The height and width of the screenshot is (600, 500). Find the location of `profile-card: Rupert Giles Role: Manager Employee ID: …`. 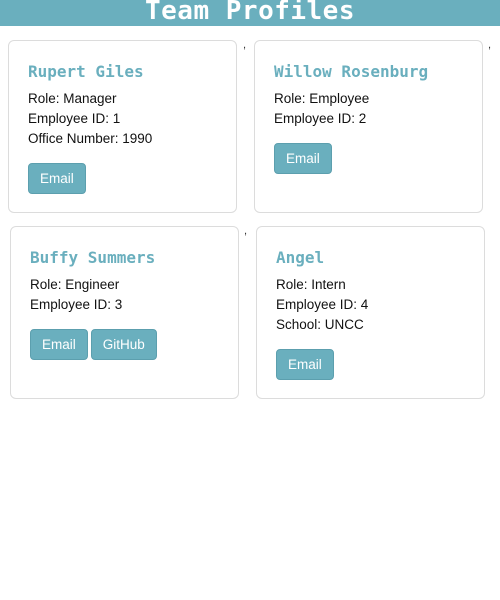

profile-card: Rupert Giles Role: Manager Employee ID: … is located at coordinates (122, 126).